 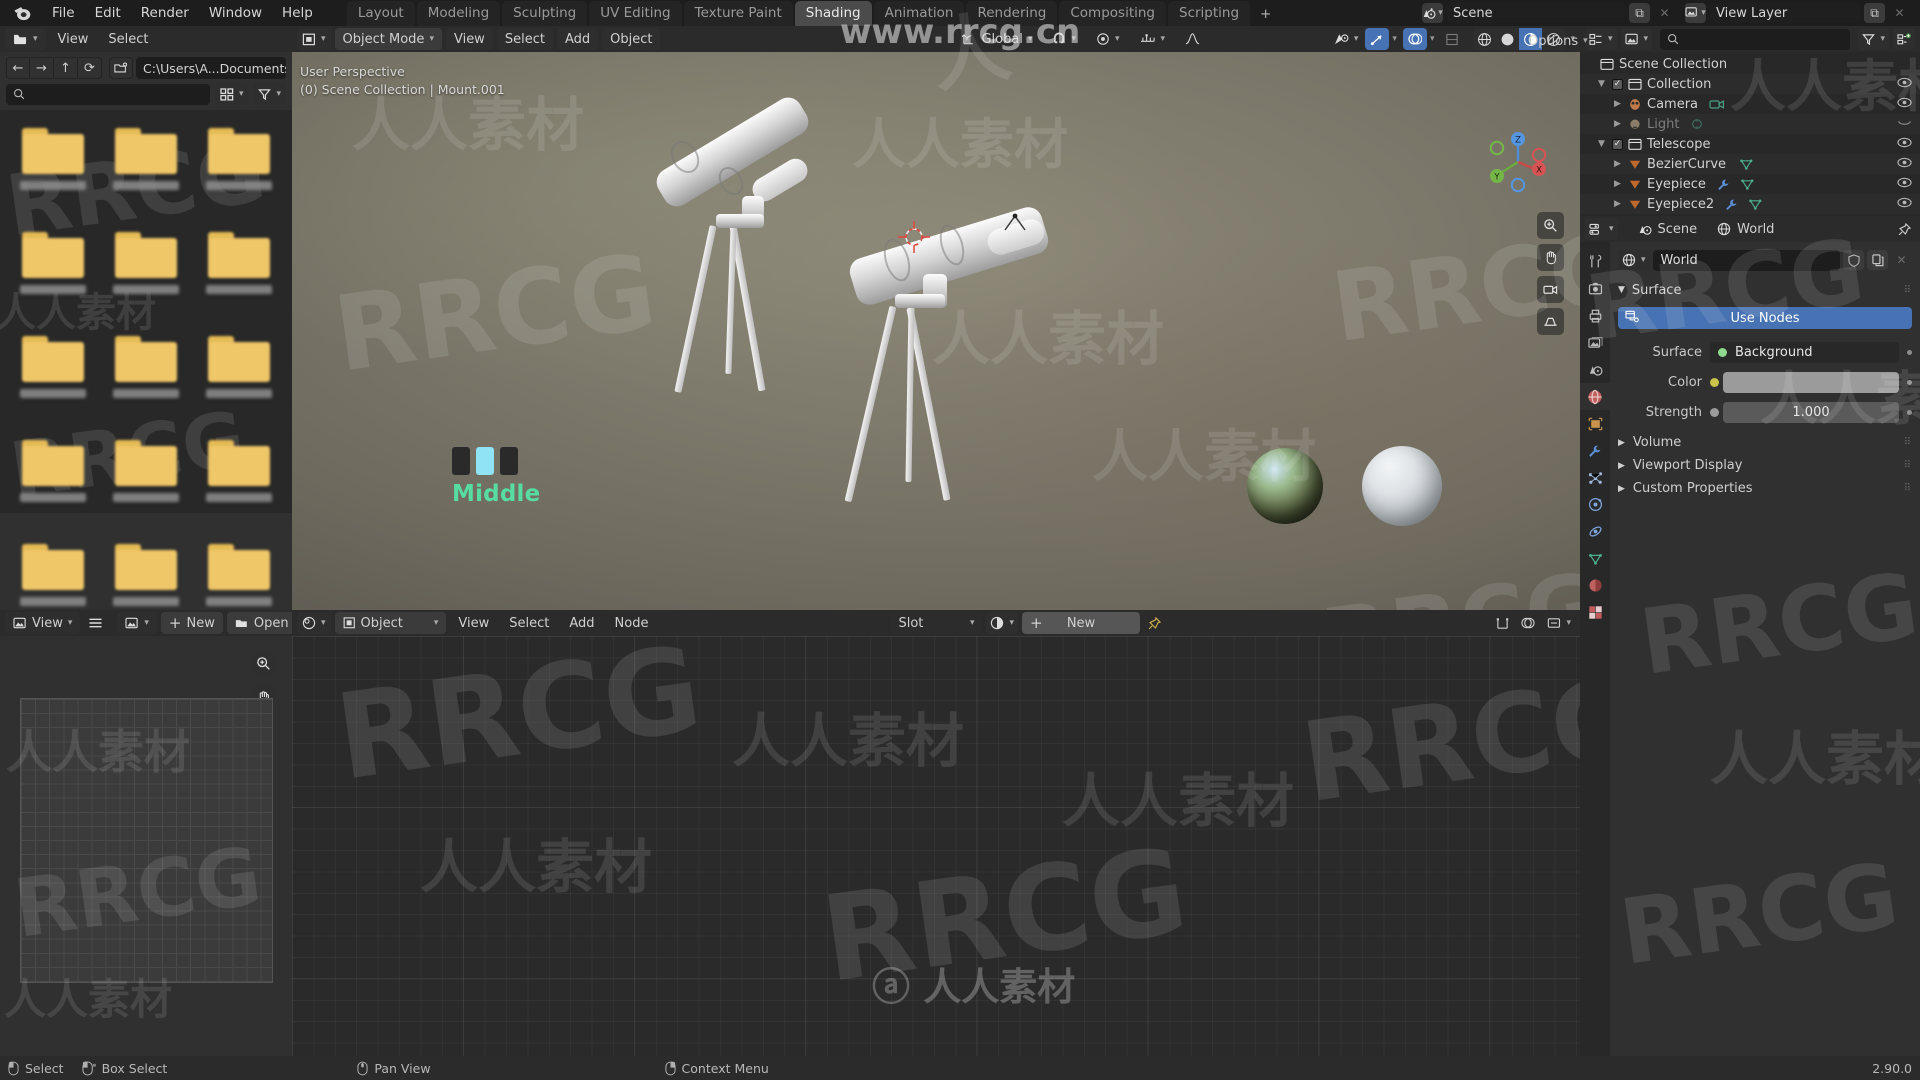 What do you see at coordinates (1695, 13) in the screenshot?
I see `view-layer-icon: ▾` at bounding box center [1695, 13].